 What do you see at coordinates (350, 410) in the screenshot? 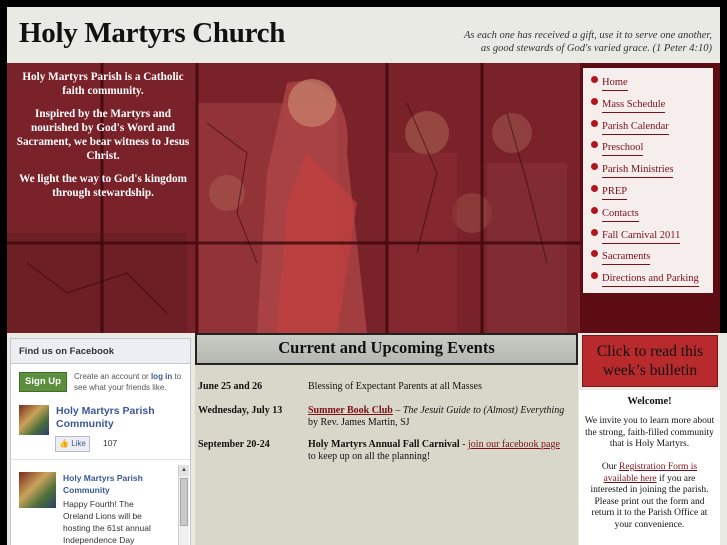
I see `book-club-link: Summer Book Club` at bounding box center [350, 410].